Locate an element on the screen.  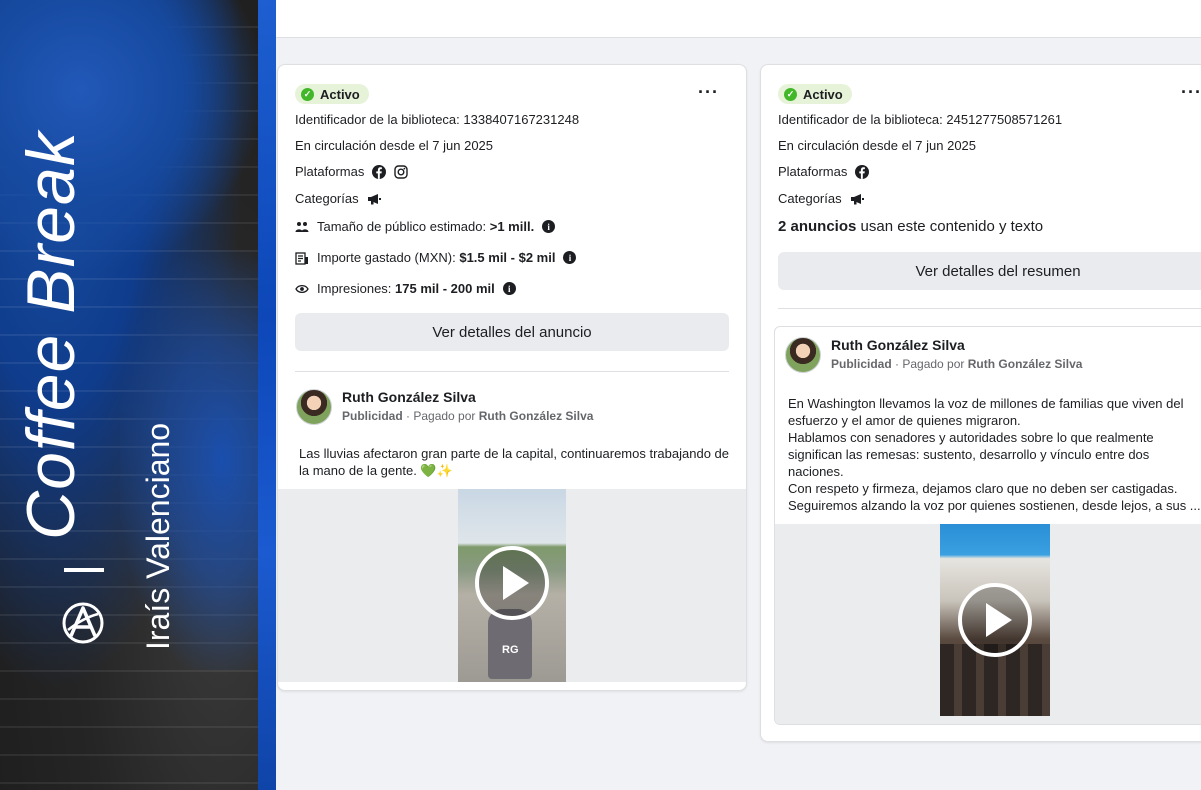
ads-count: 2 anuncios is located at coordinates (817, 226).